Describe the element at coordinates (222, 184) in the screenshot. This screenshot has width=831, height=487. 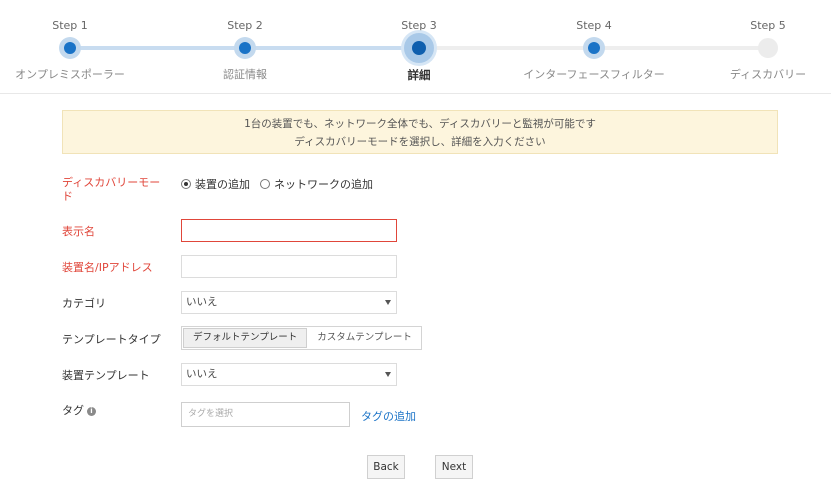
I see `radio-add-device-label: 装置の追加` at that location.